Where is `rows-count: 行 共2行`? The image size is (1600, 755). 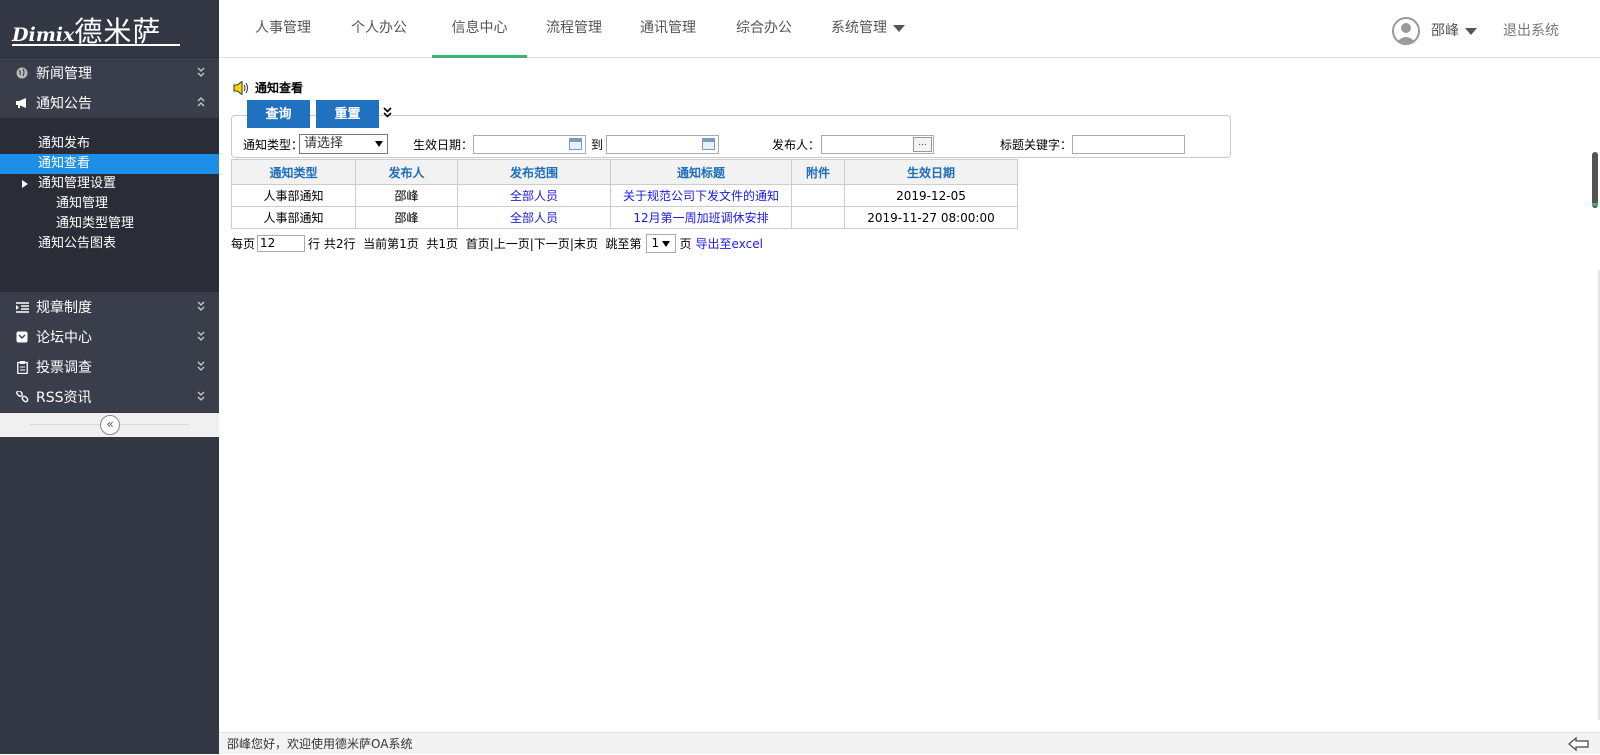 rows-count: 行 共2行 is located at coordinates (332, 244).